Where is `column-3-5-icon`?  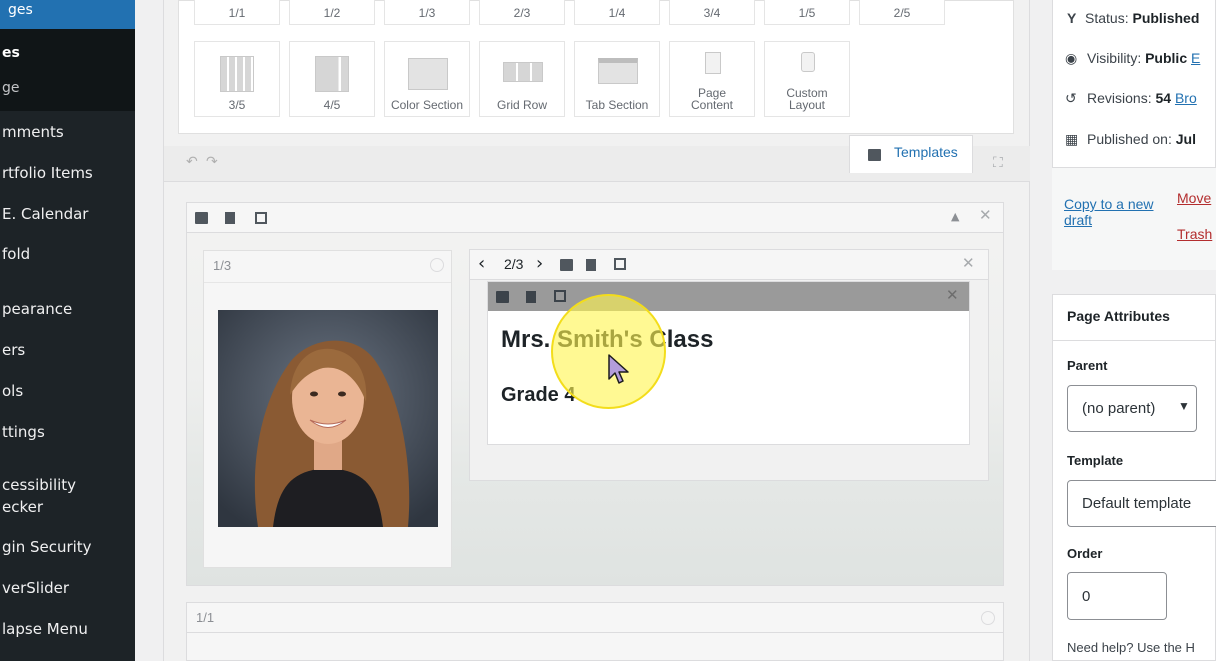 column-3-5-icon is located at coordinates (237, 74).